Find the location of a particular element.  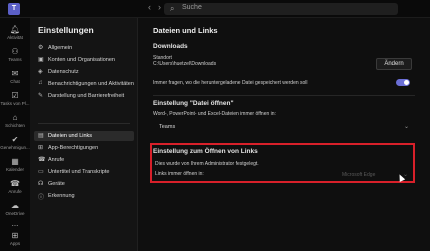

nav-item-appearance: ✎ Darstellung und Barrierefreiheit is located at coordinates (84, 96).